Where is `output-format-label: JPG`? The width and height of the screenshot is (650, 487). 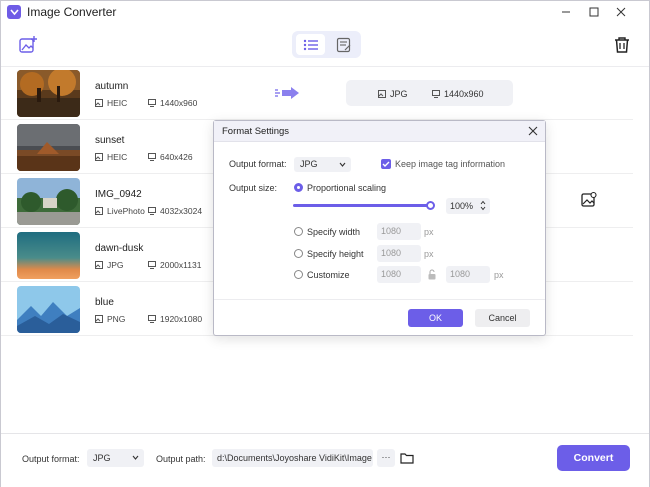 output-format-label: JPG is located at coordinates (399, 94).